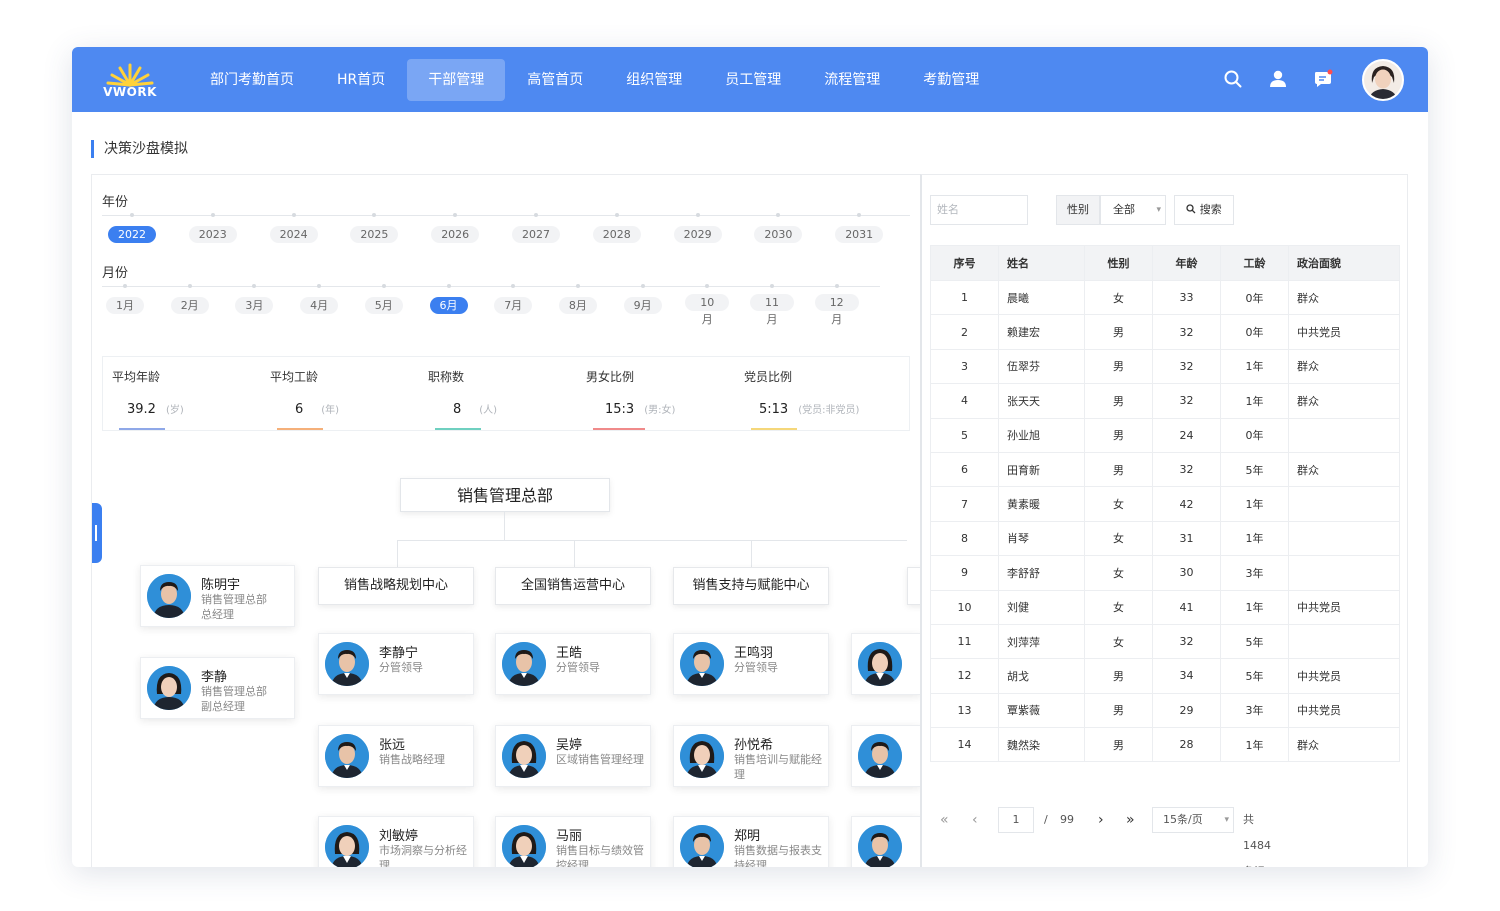 The image size is (1500, 911). Describe the element at coordinates (125, 299) in the screenshot. I see `month-option: 1月` at that location.